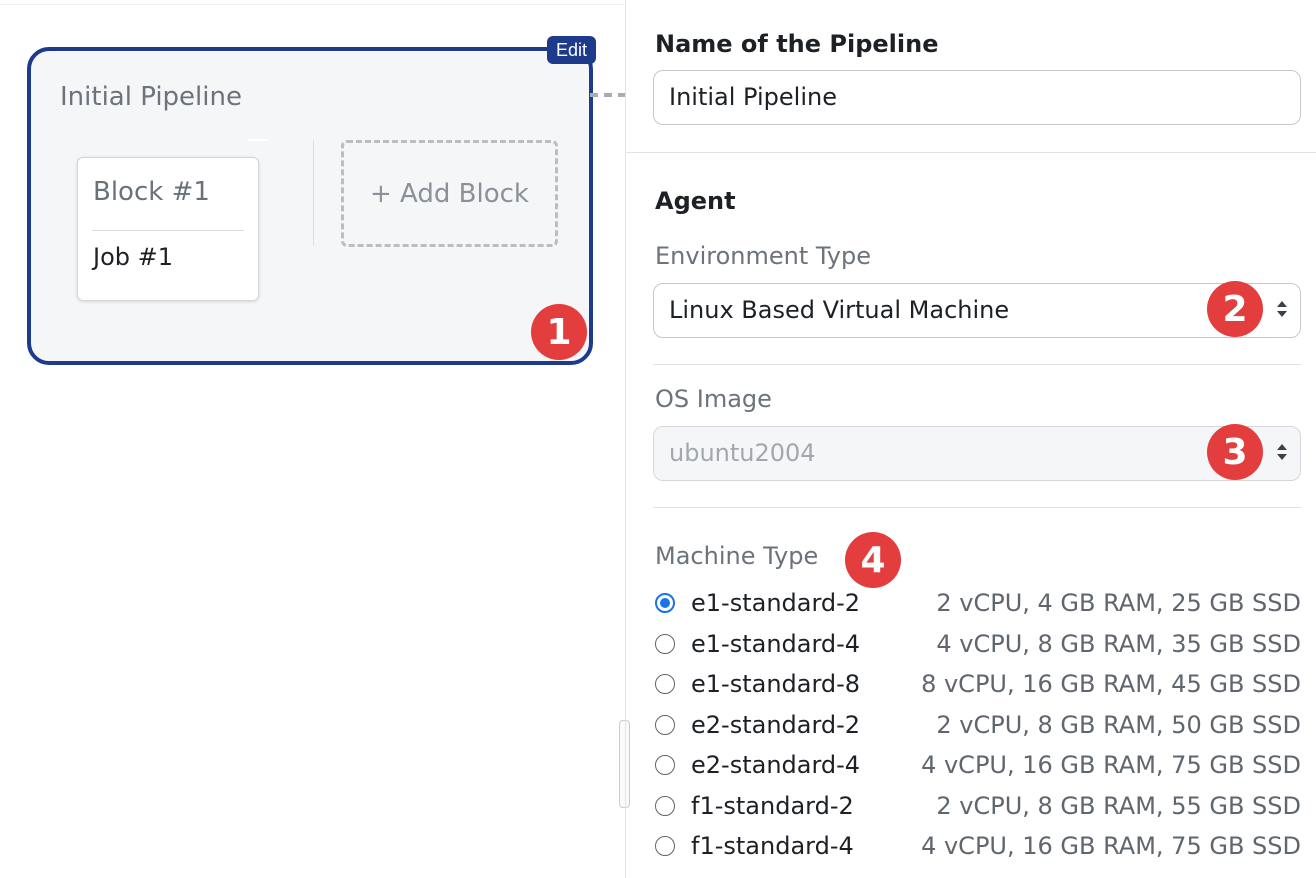  Describe the element at coordinates (572, 50) in the screenshot. I see `edit-badge: Edit` at that location.